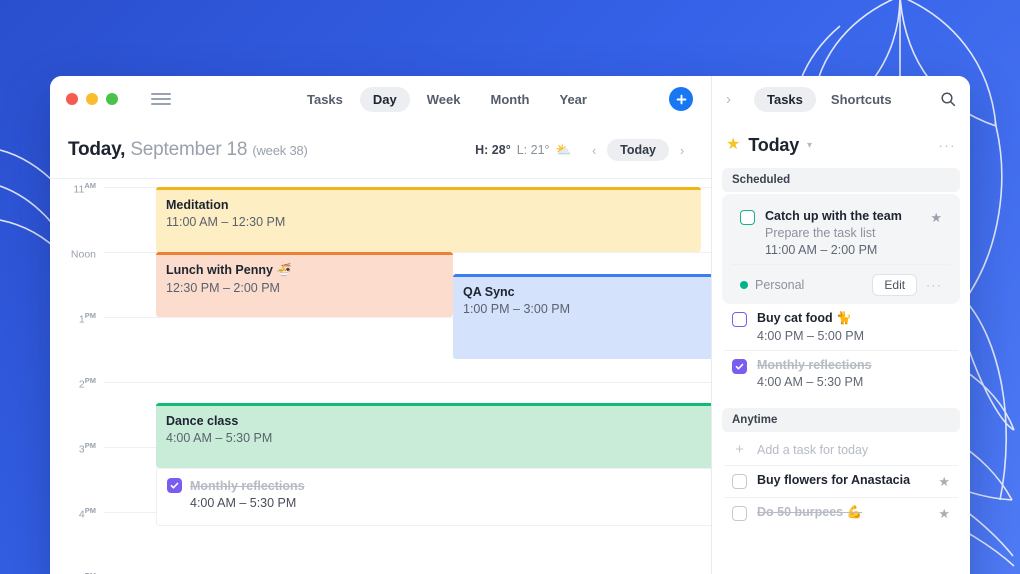 The height and width of the screenshot is (574, 1020). Describe the element at coordinates (219, 438) in the screenshot. I see `event-time: 4:00 AM – 5:30 PM` at that location.